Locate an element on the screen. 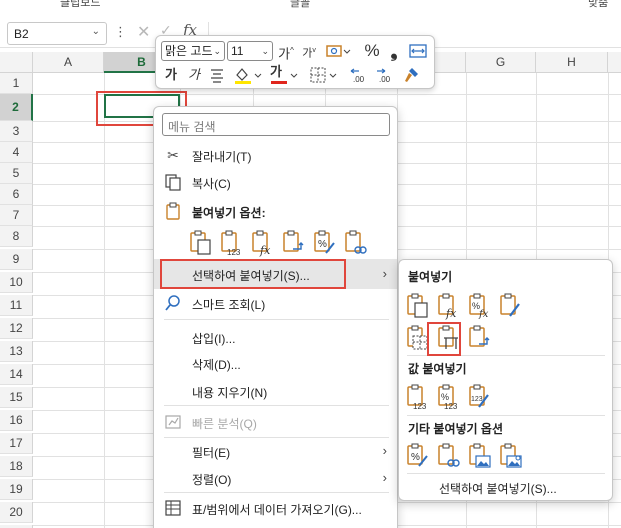 The height and width of the screenshot is (528, 621). paste-linked-picture-icon is located at coordinates (511, 456).